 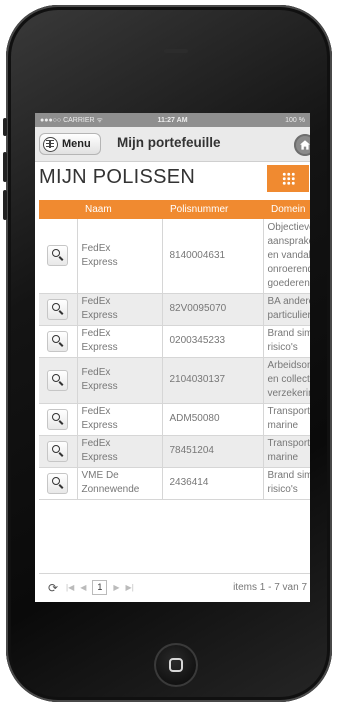 I want to click on menu-button: Menu, so click(x=70, y=144).